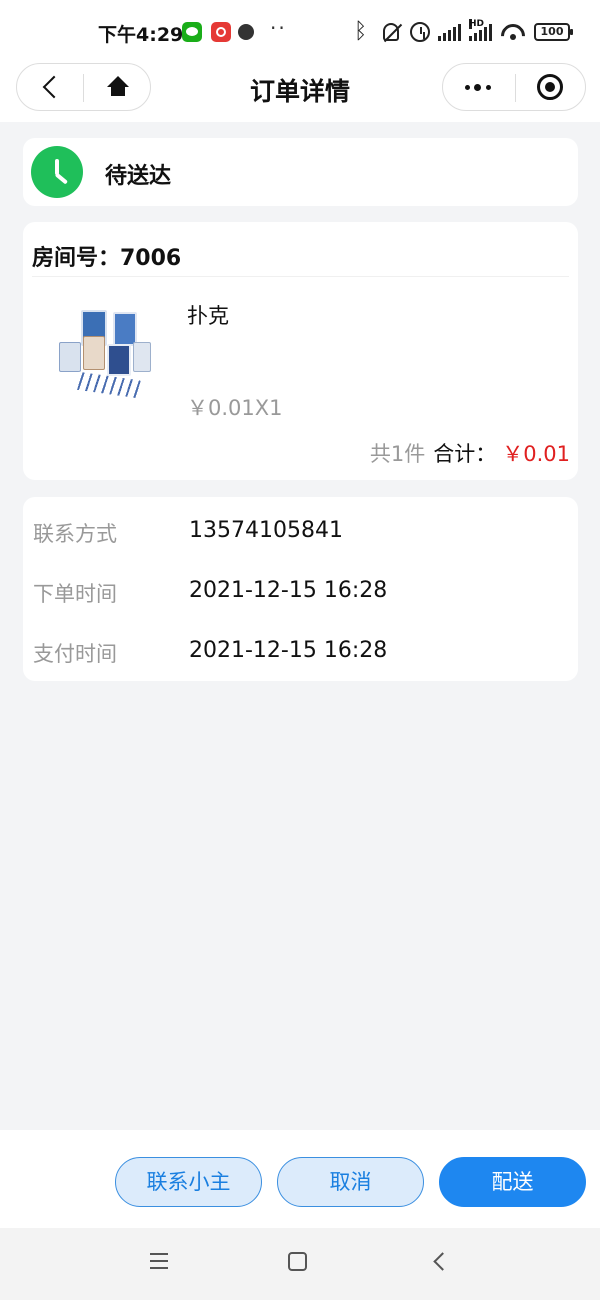 The height and width of the screenshot is (1300, 600). I want to click on order-summary: 共1件 合计： ￥0.01, so click(470, 453).